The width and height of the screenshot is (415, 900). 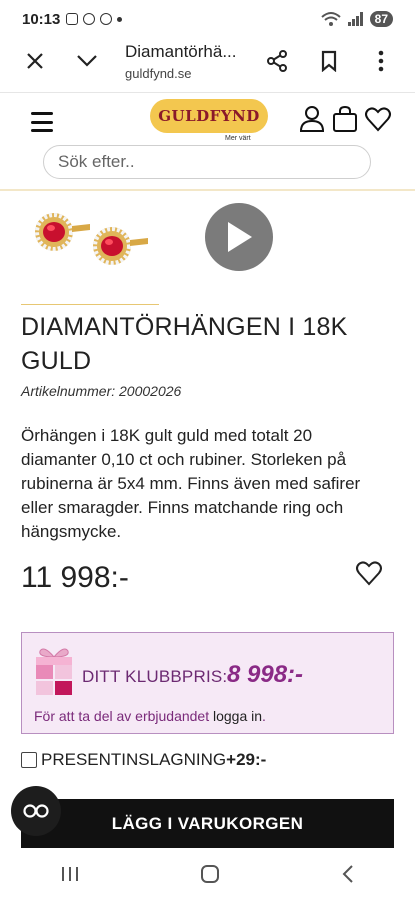 I want to click on share-icon, so click(x=277, y=61).